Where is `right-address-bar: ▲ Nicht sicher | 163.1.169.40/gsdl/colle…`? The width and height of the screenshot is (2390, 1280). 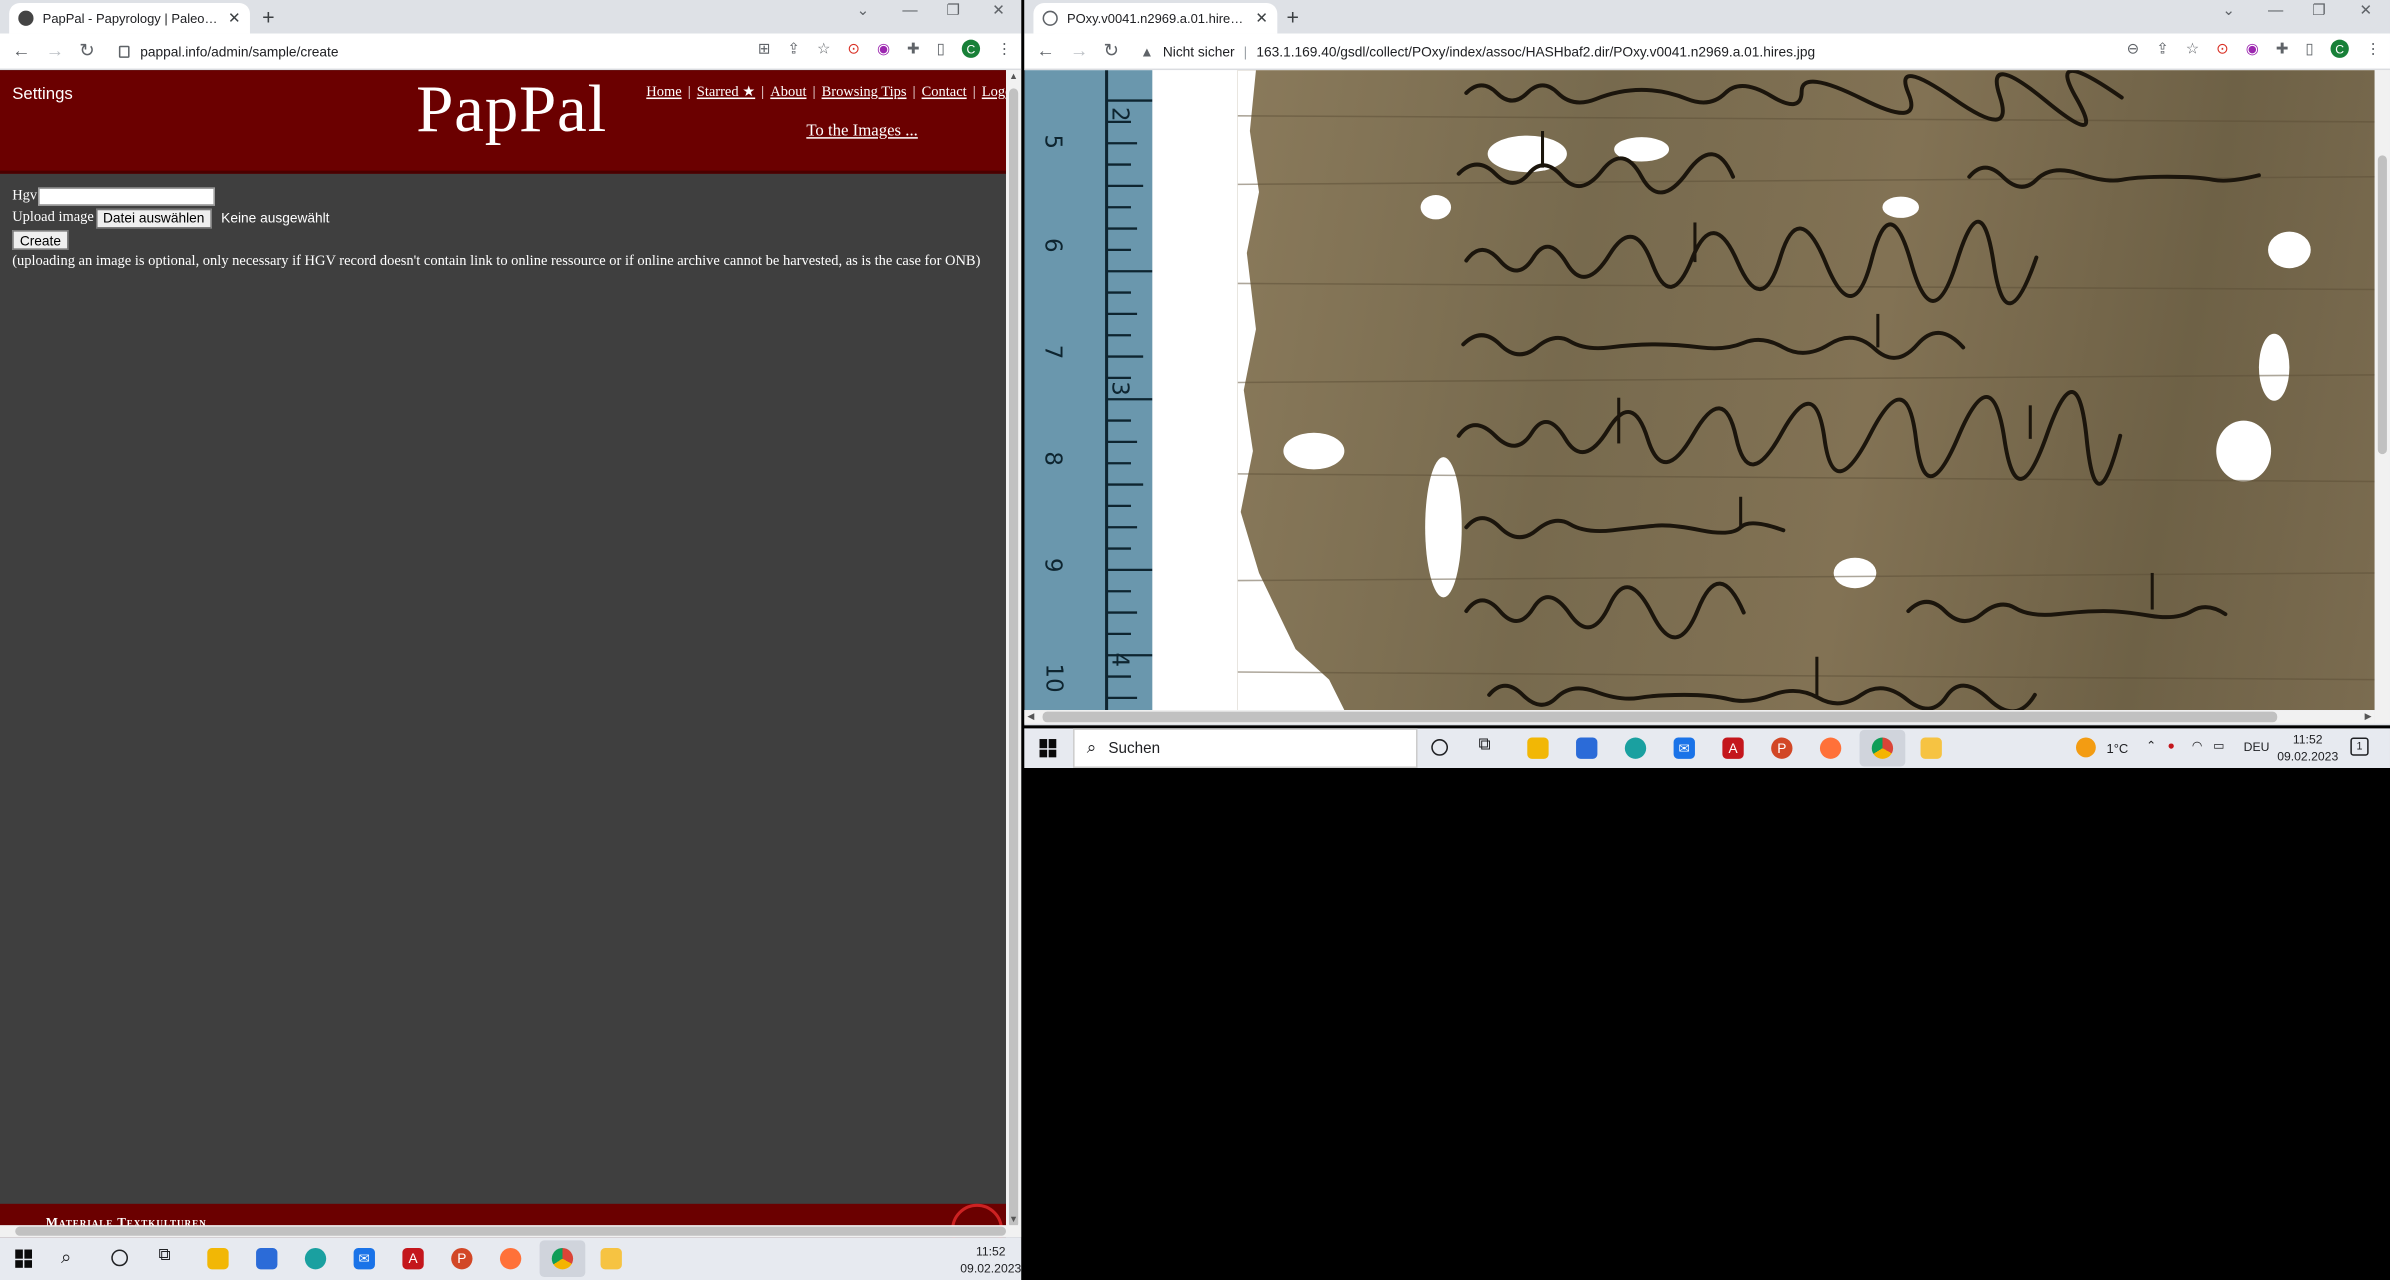 right-address-bar: ▲ Nicht sicher | 163.1.169.40/gsdl/colle… is located at coordinates (1477, 52).